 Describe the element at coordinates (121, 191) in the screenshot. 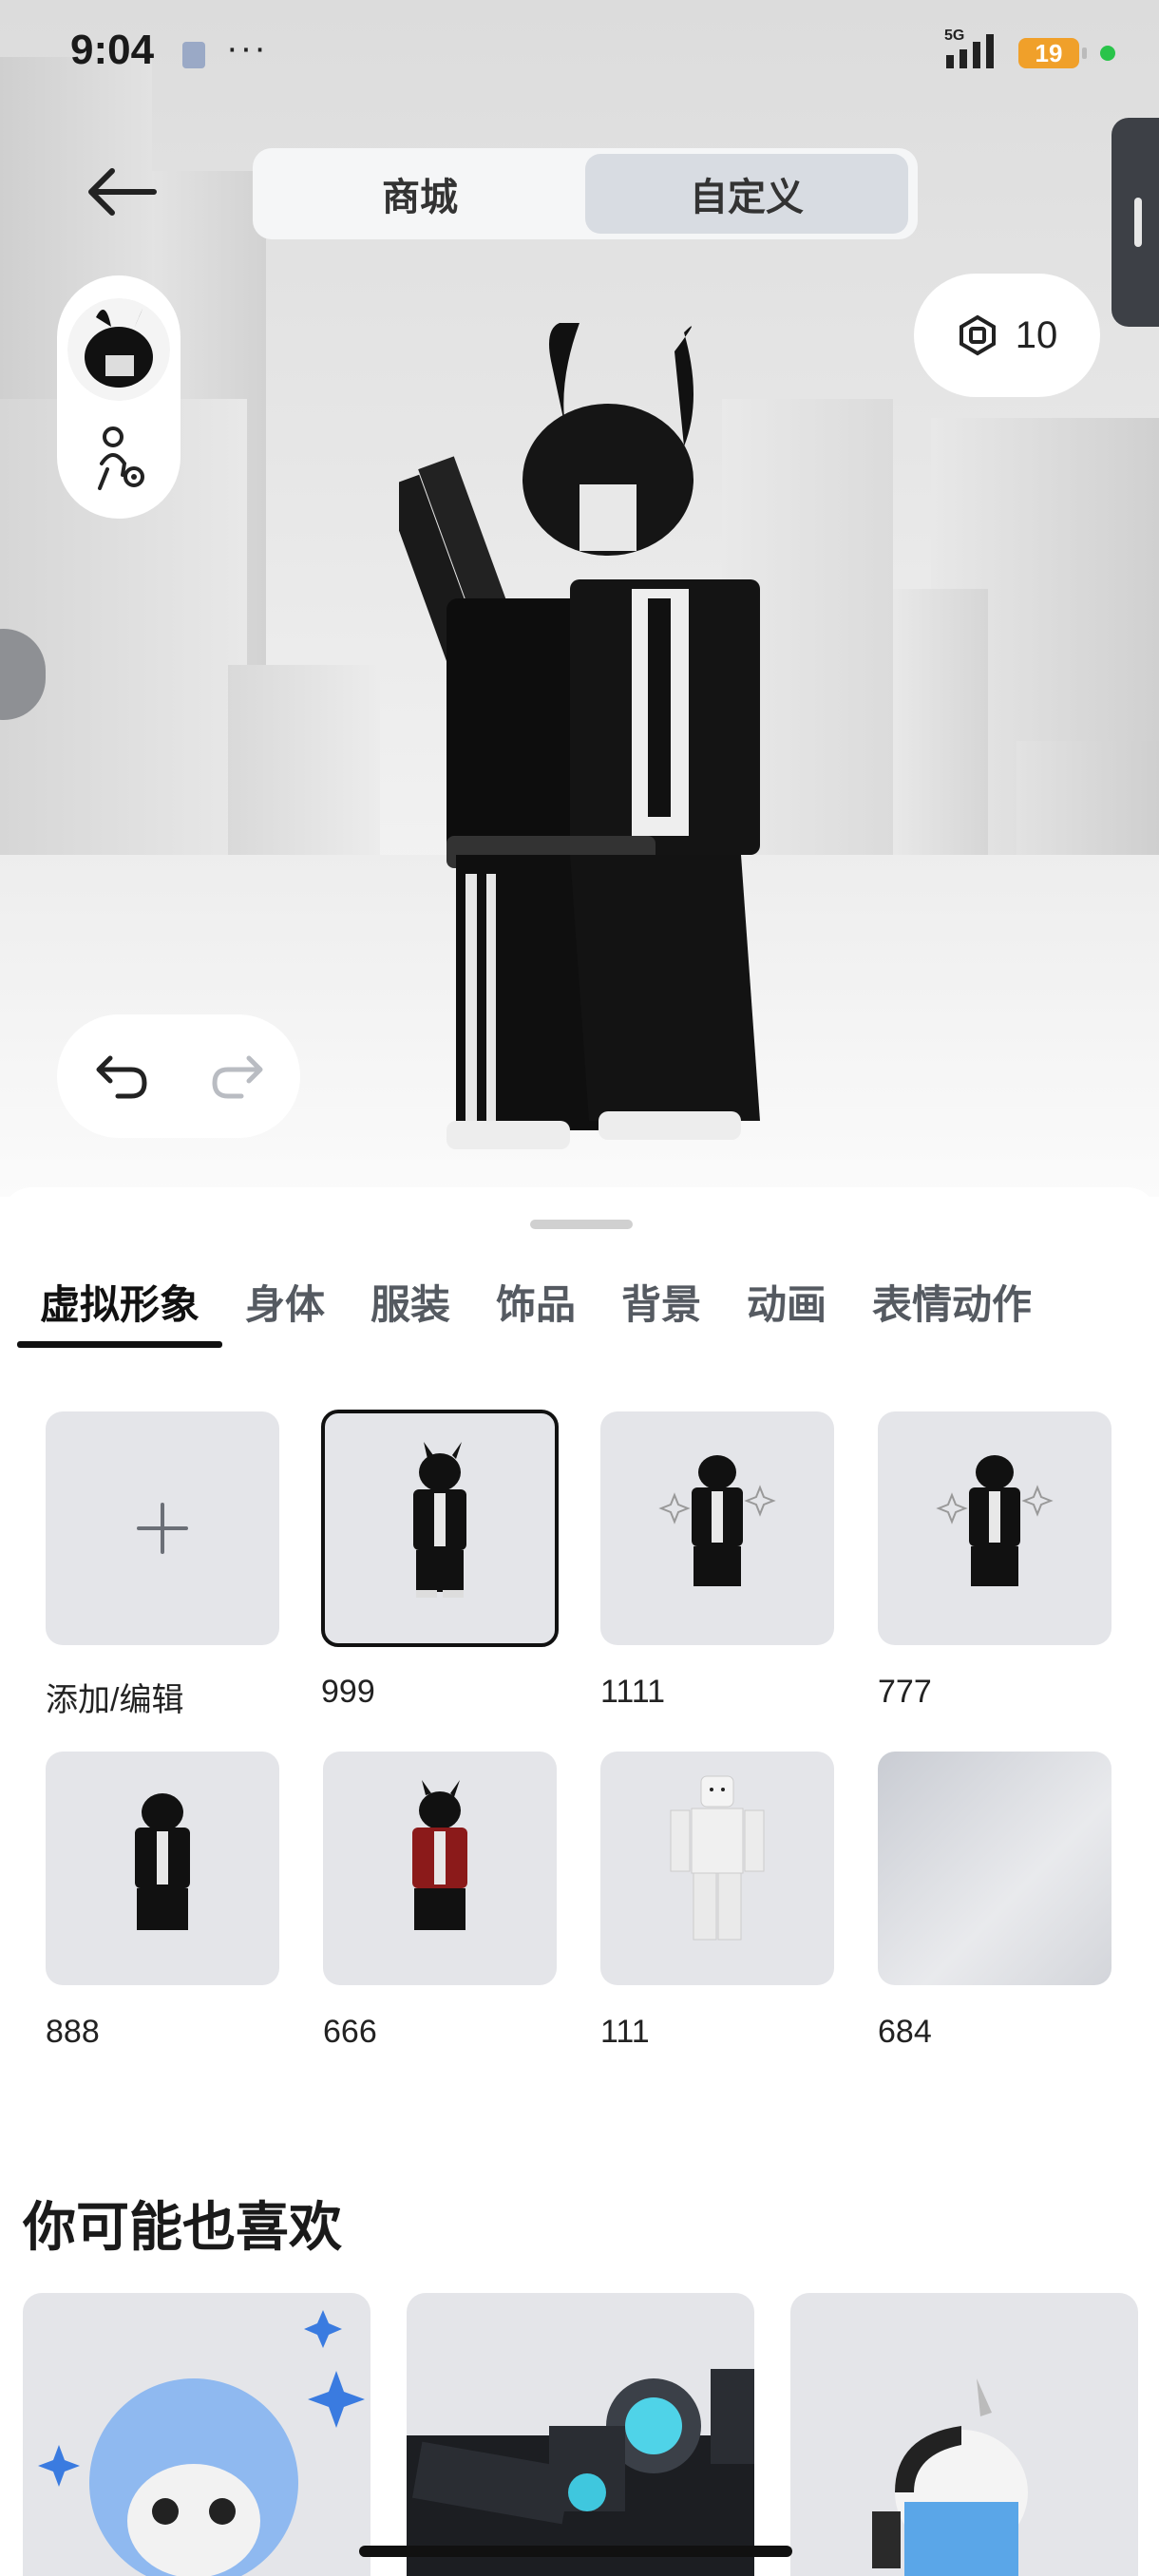

I see `back-arrow-icon` at that location.